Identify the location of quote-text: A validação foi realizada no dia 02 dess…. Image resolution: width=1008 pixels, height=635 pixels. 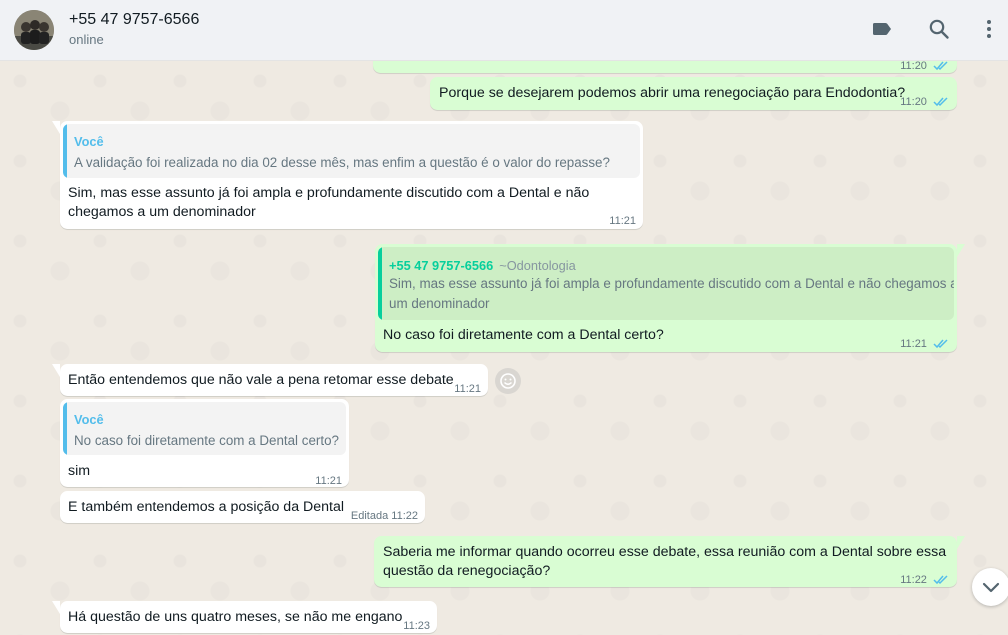
(342, 162).